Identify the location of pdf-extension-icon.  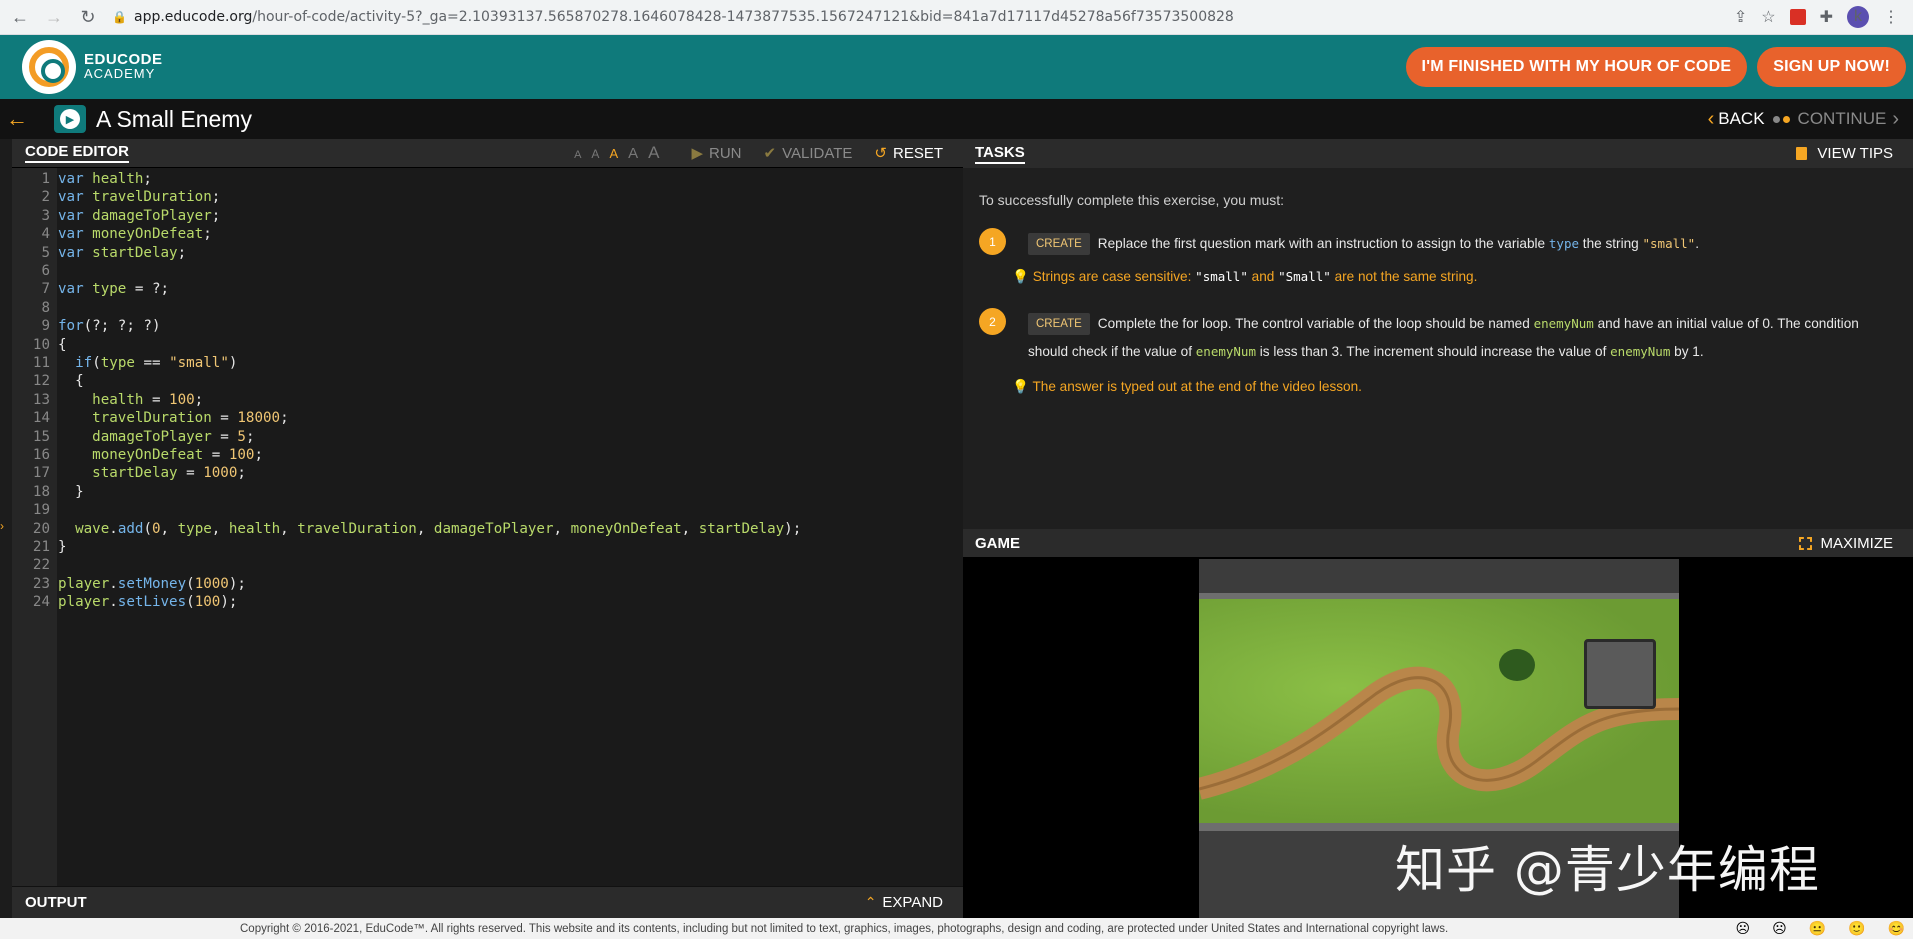
(1797, 17).